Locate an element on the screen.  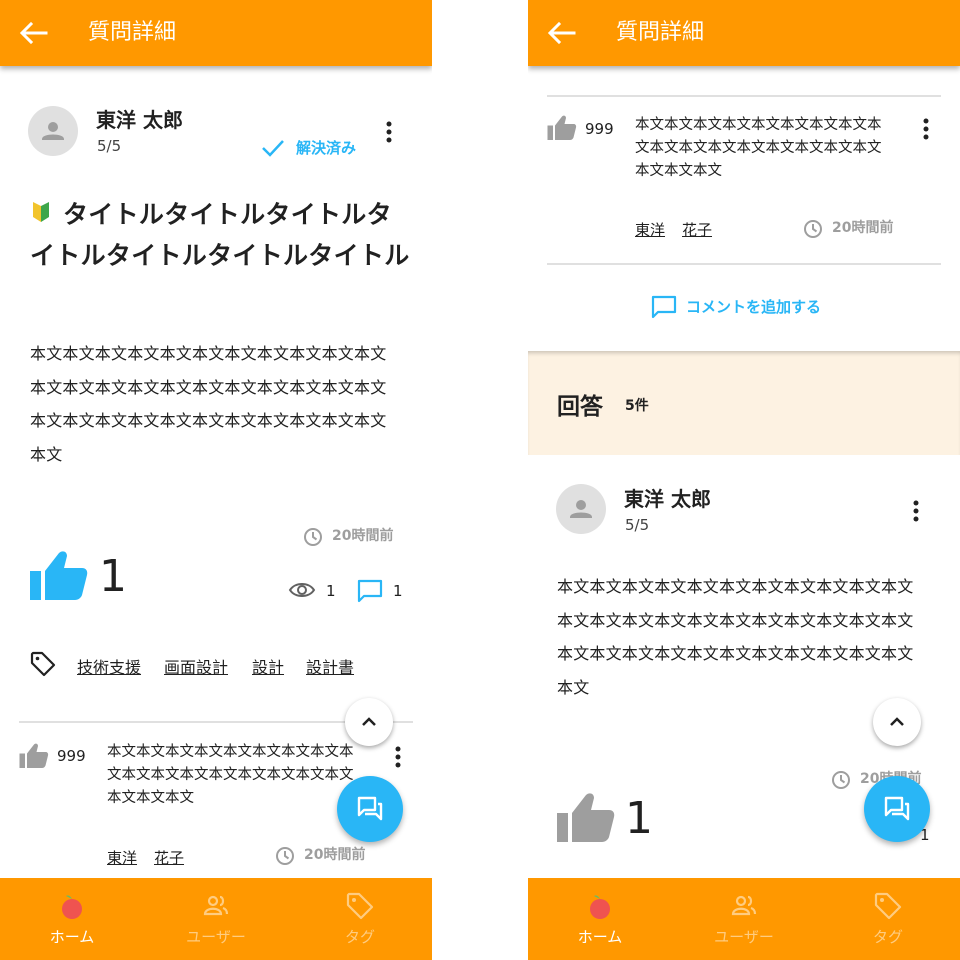
add-comment-label: コメントを追加する is located at coordinates (754, 307).